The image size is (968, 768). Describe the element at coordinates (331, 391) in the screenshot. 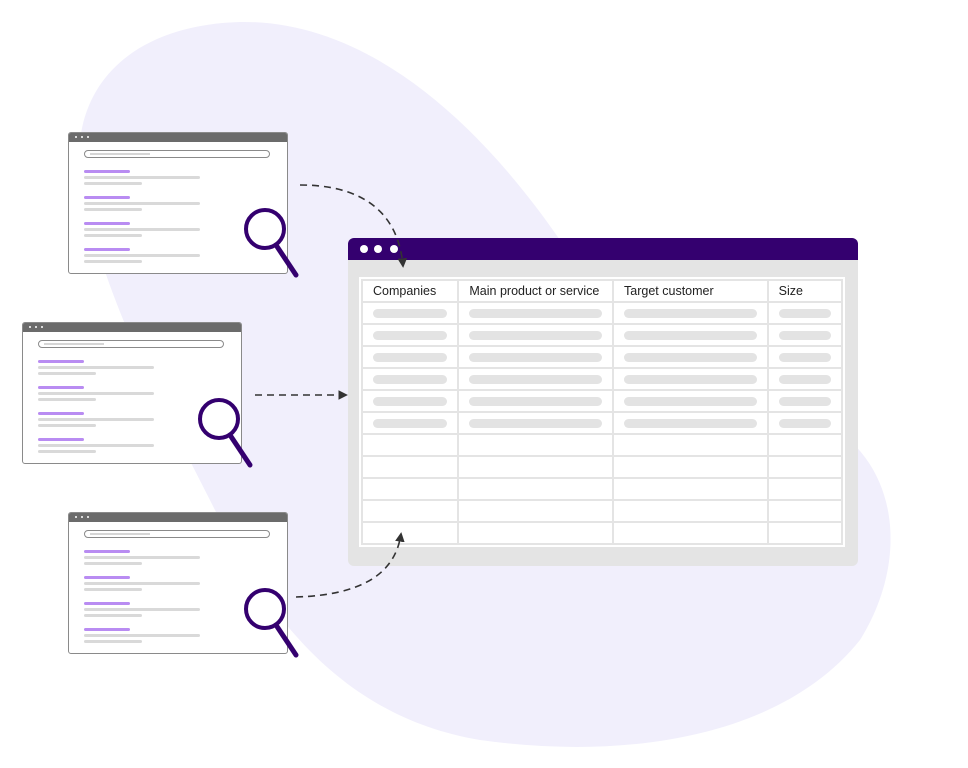

I see `flow-arrows` at that location.